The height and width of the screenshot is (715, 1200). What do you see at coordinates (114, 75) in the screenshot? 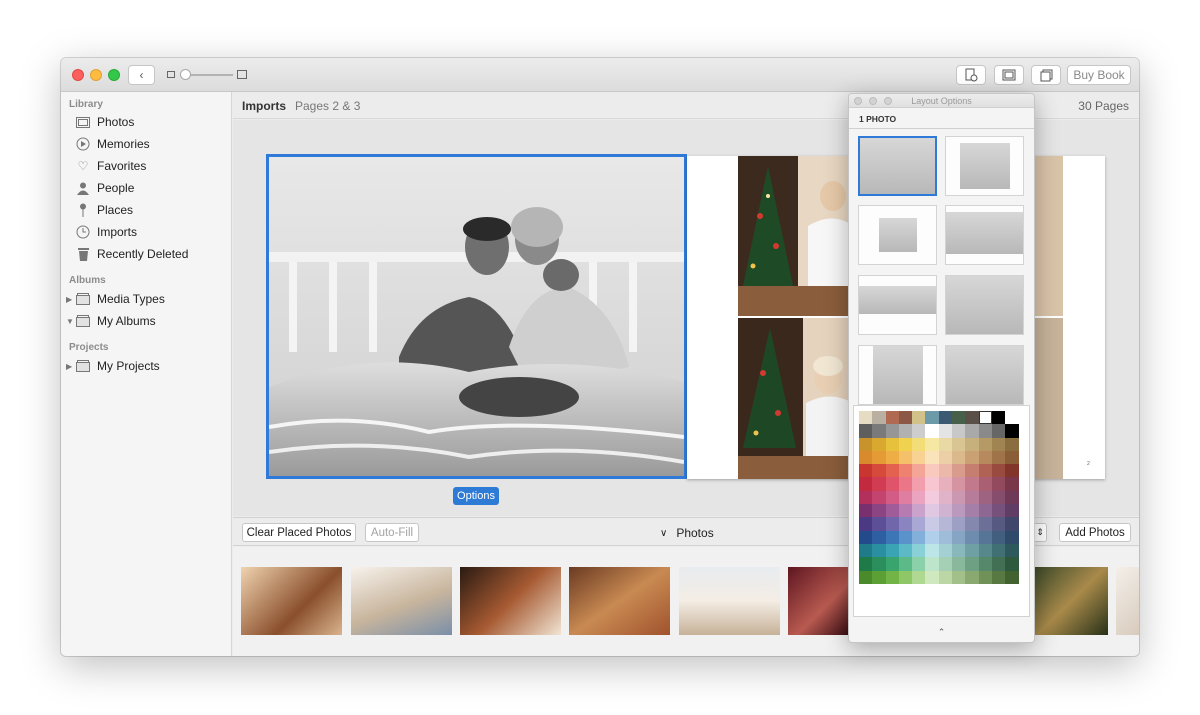
I see `zoom-window-button` at bounding box center [114, 75].